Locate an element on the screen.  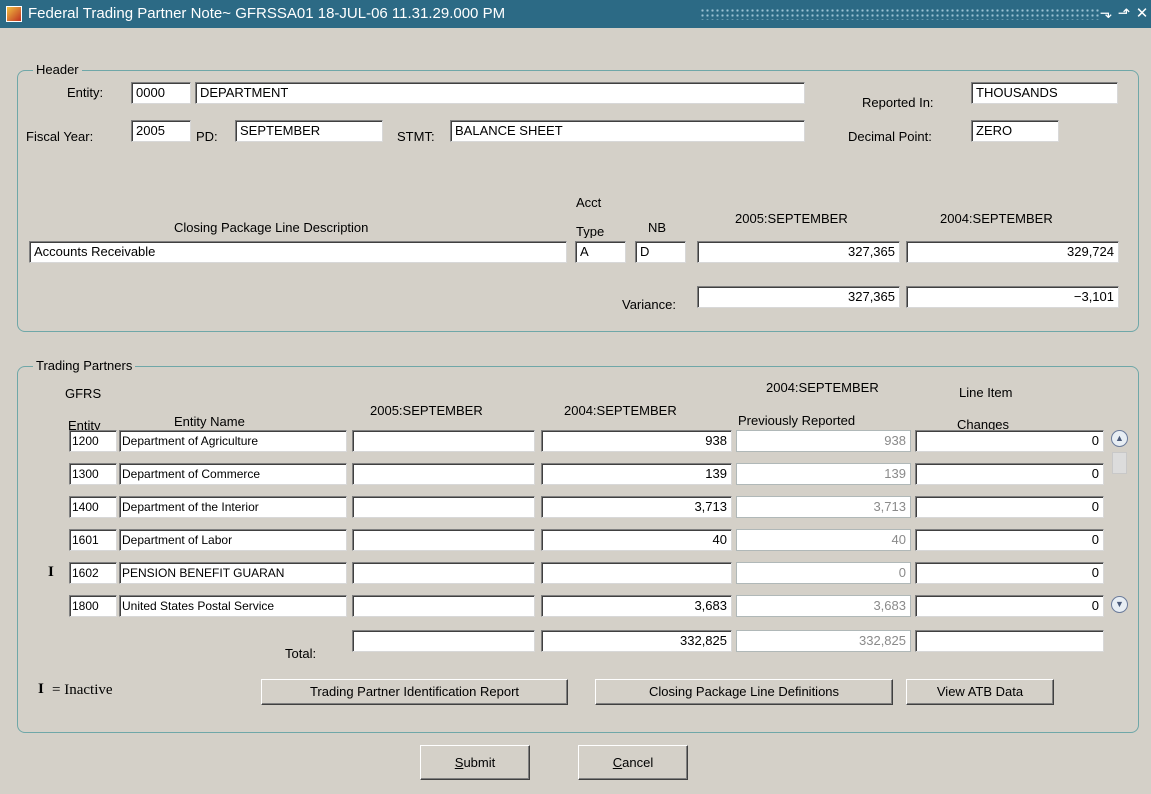
row-entity-name: PENSION BENEFIT GUARAN is located at coordinates (233, 573).